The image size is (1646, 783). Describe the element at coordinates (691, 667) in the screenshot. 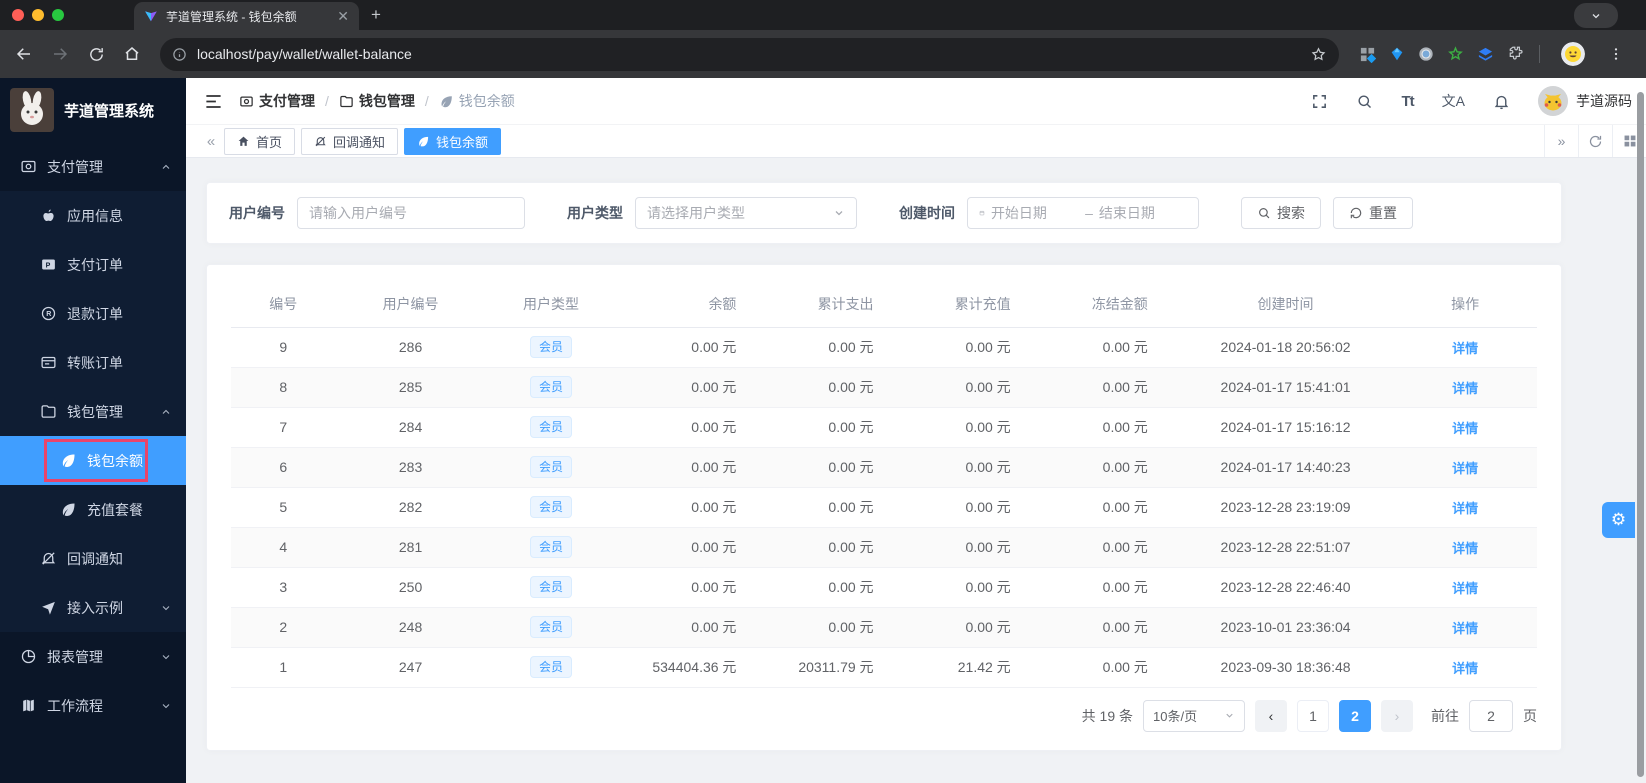

I see `cell-balance: 534404.36 元` at that location.